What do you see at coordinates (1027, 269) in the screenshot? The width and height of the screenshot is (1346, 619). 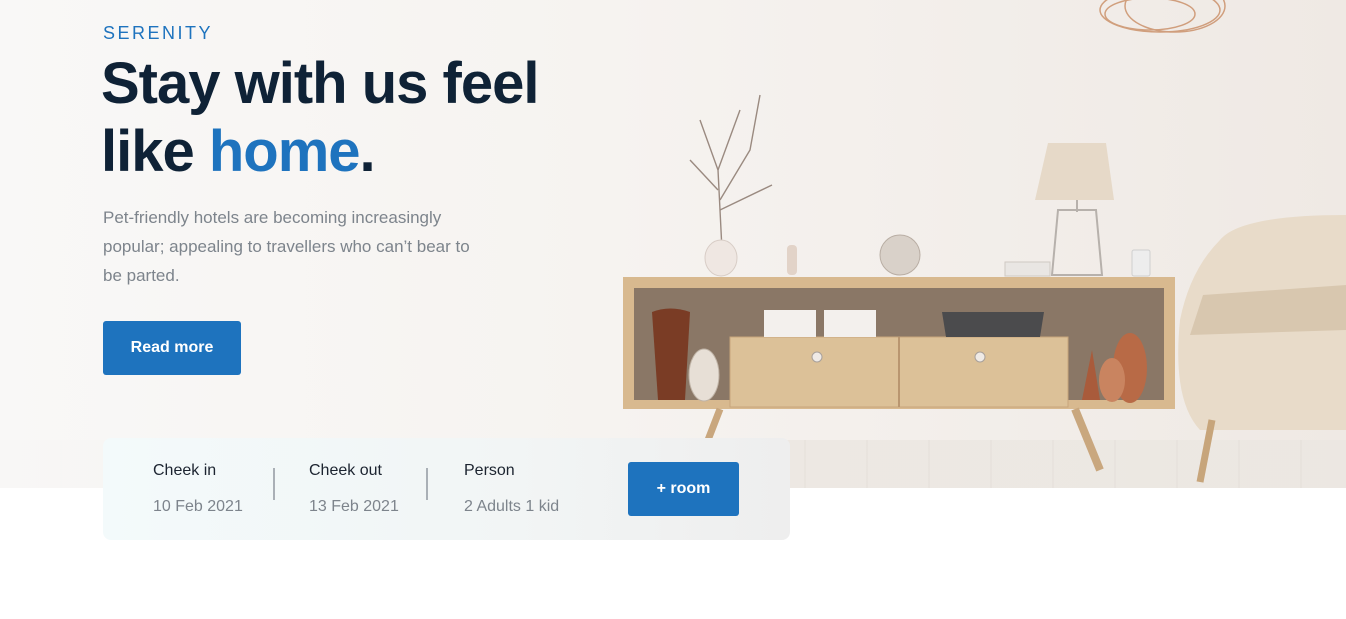 I see `books` at bounding box center [1027, 269].